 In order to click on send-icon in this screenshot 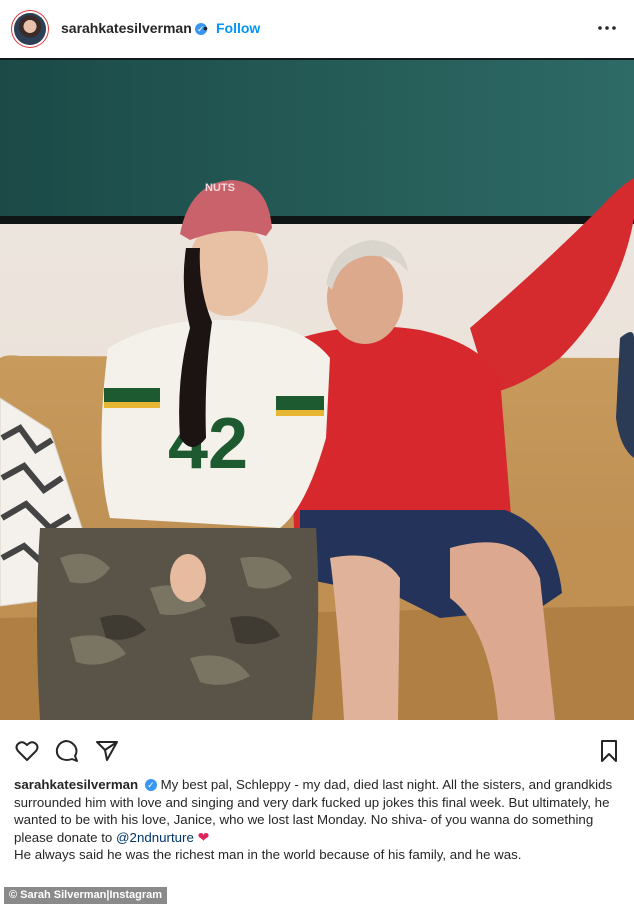, I will do `click(107, 751)`.